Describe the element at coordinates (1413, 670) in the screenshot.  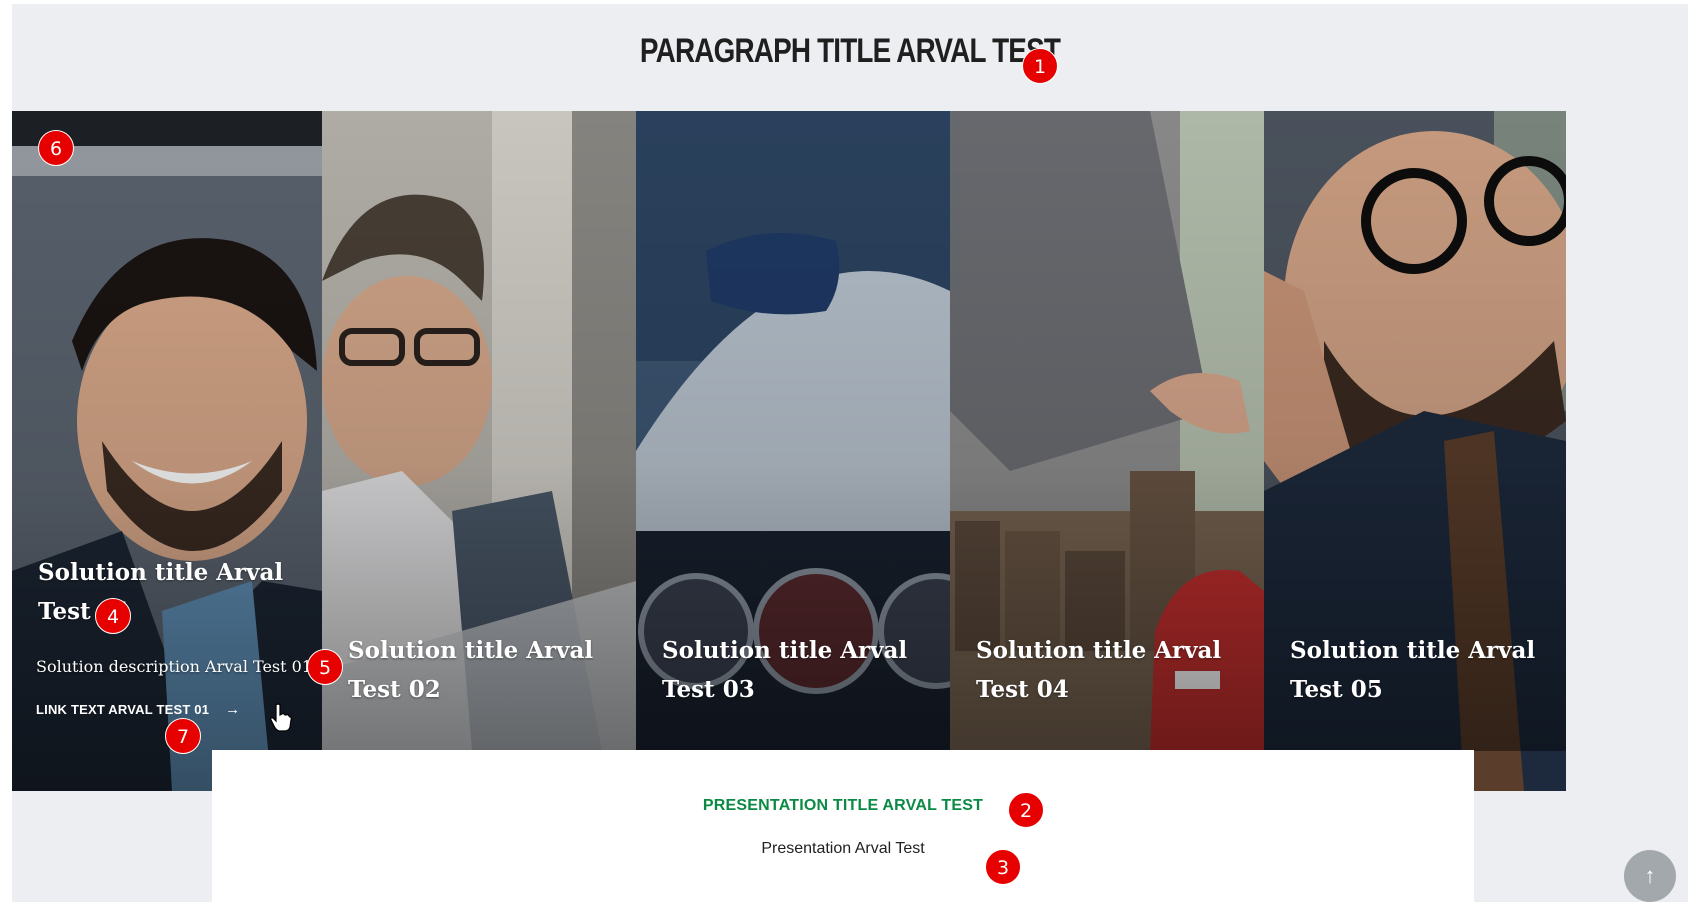
I see `panel-05-title: Solution title Arval Test 05` at that location.